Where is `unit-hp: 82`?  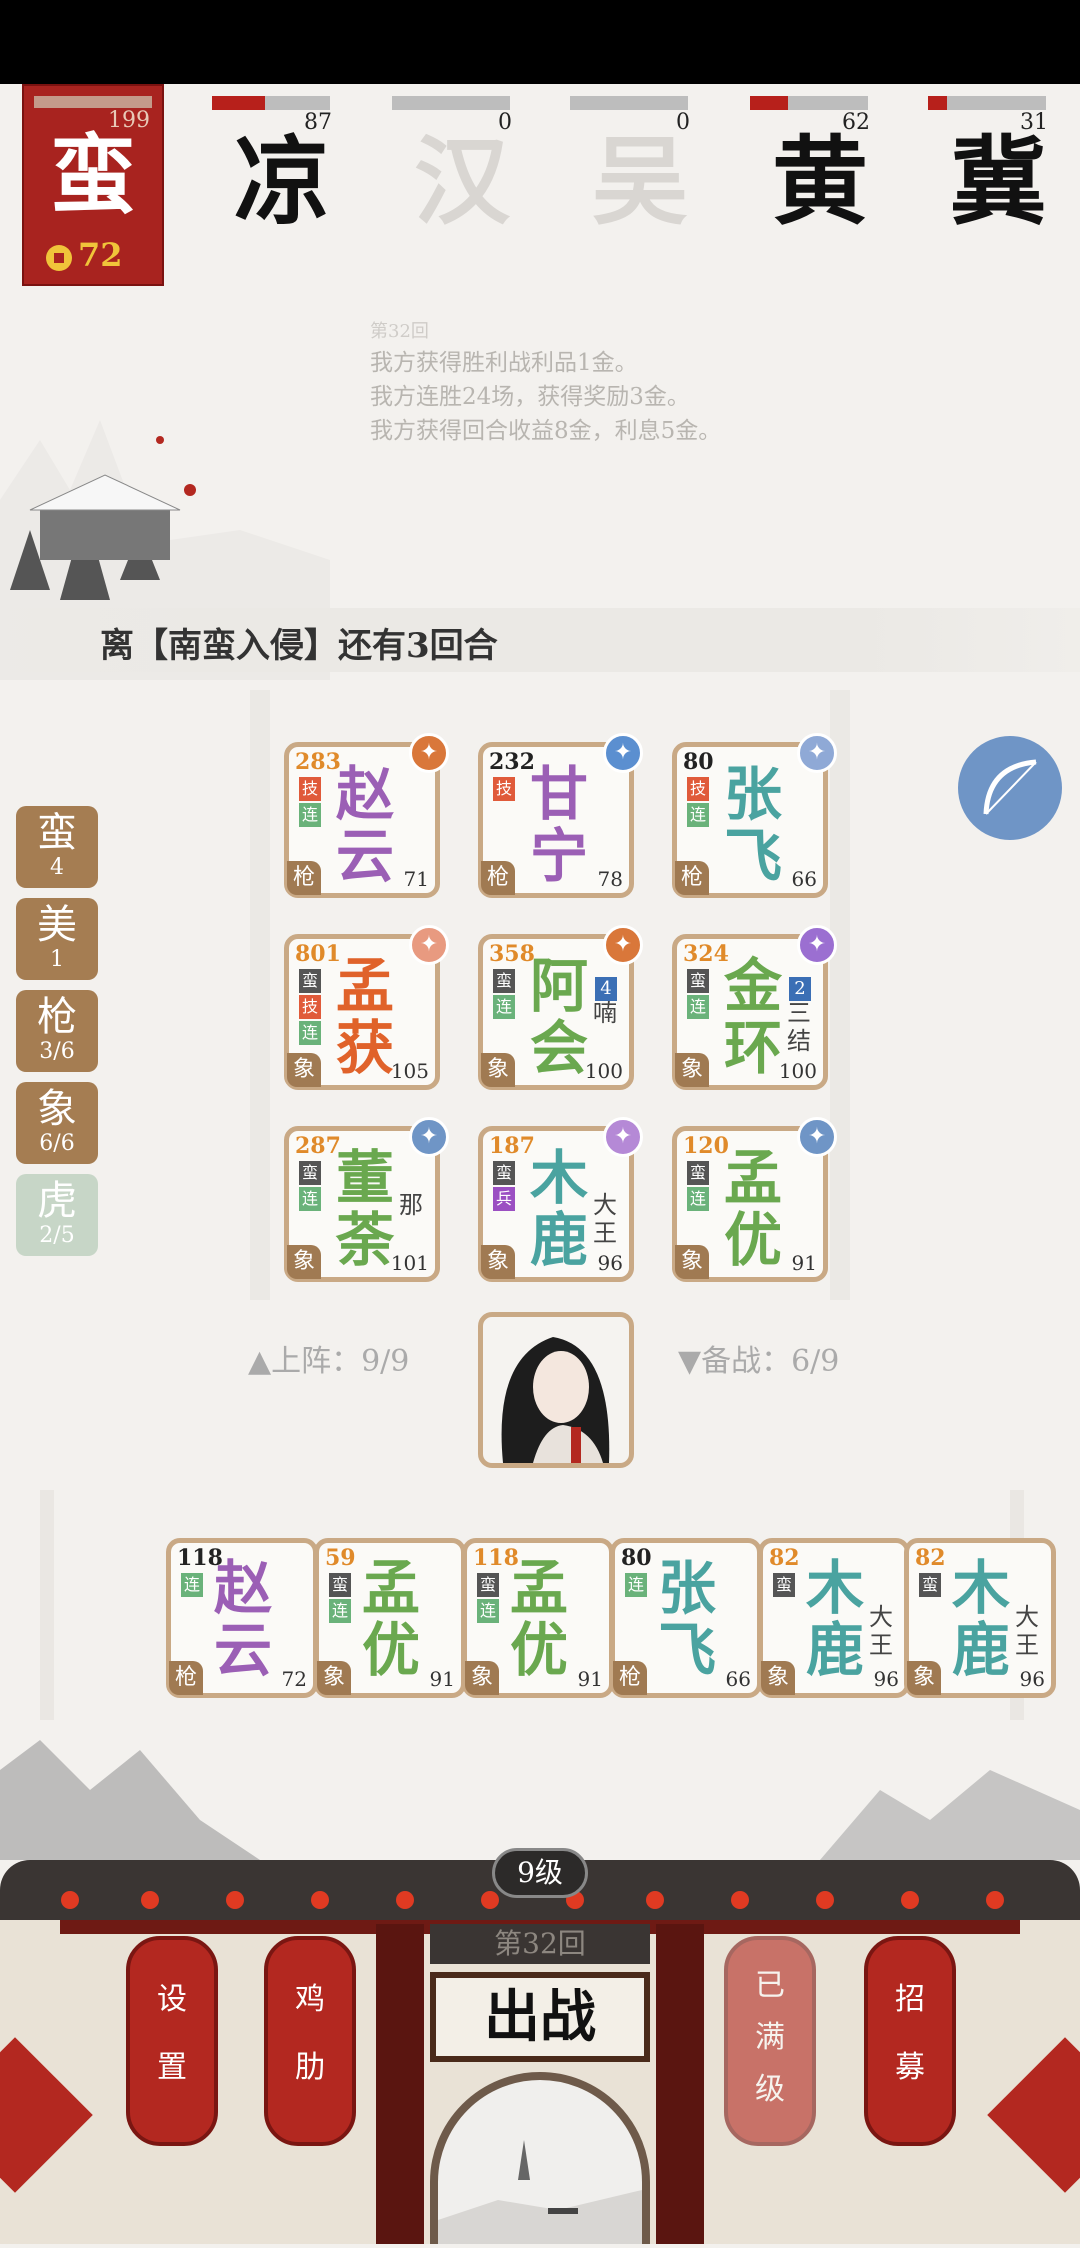 unit-hp: 82 is located at coordinates (930, 1558).